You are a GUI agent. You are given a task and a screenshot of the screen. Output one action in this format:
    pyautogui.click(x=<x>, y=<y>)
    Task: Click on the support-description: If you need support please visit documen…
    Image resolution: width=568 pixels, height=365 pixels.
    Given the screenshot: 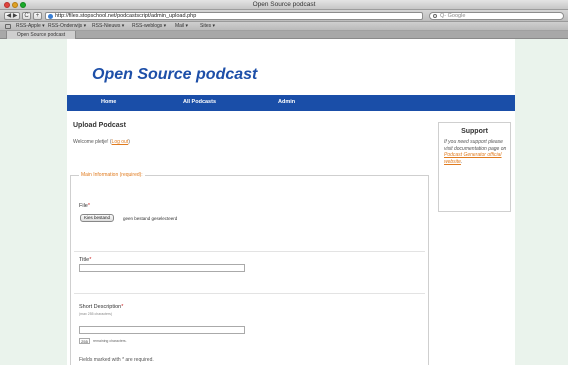 What is the action you would take?
    pyautogui.click(x=475, y=145)
    